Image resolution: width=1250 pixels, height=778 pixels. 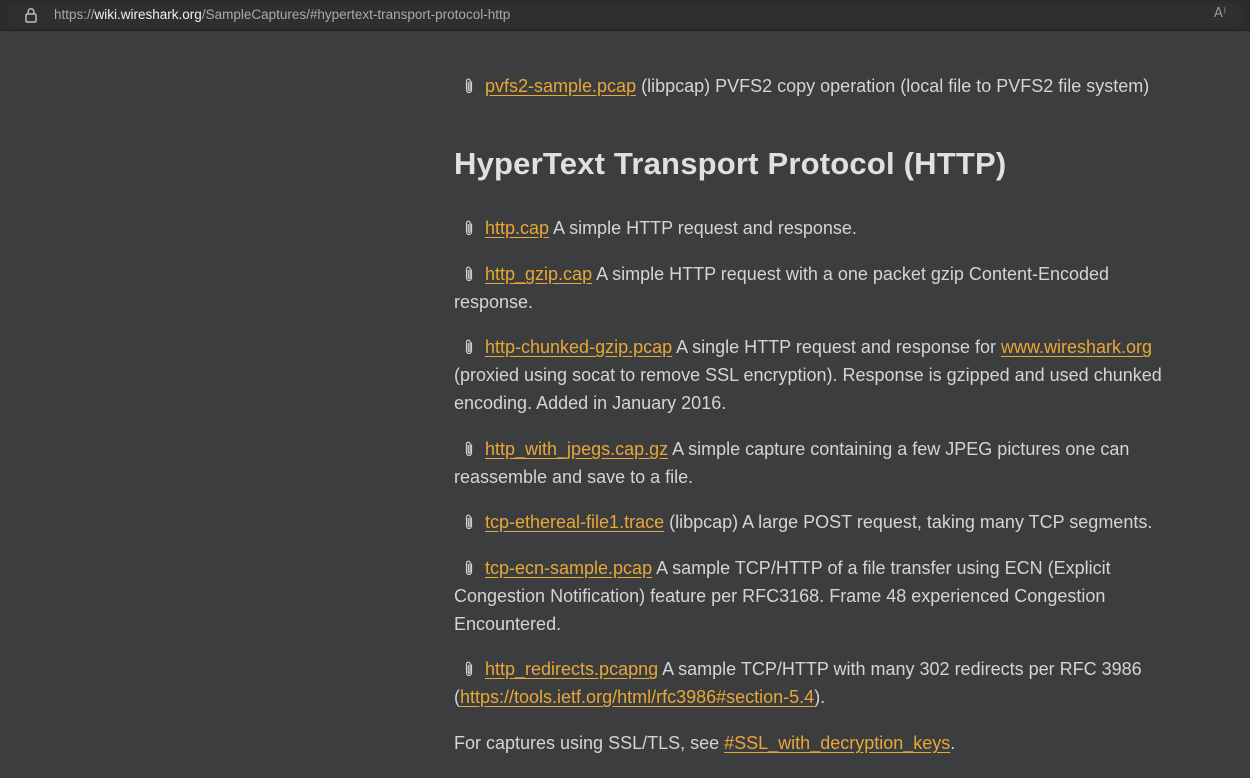 What do you see at coordinates (589, 743) in the screenshot?
I see `footer-text: For captures using SSL/TLS, see` at bounding box center [589, 743].